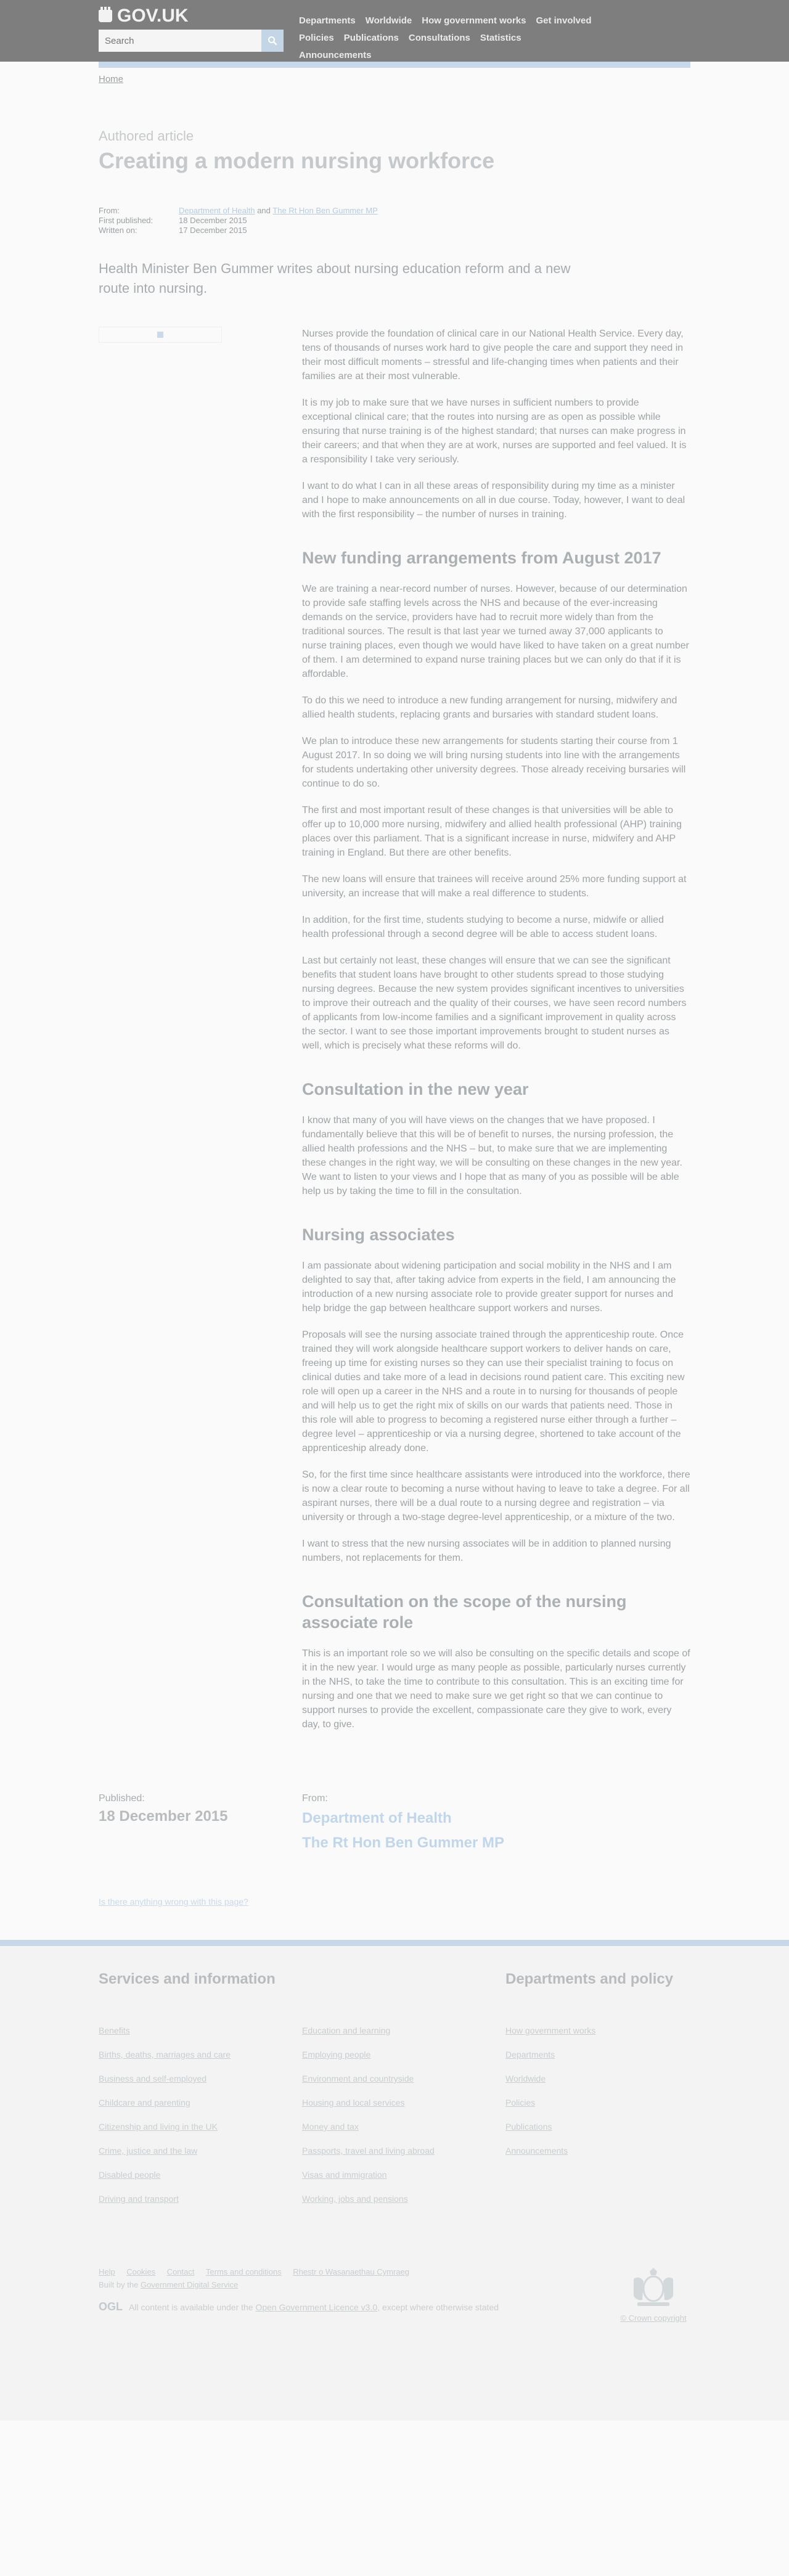 The height and width of the screenshot is (2576, 789). Describe the element at coordinates (165, 2054) in the screenshot. I see `footer-link: Births, deaths, marriages and care` at that location.